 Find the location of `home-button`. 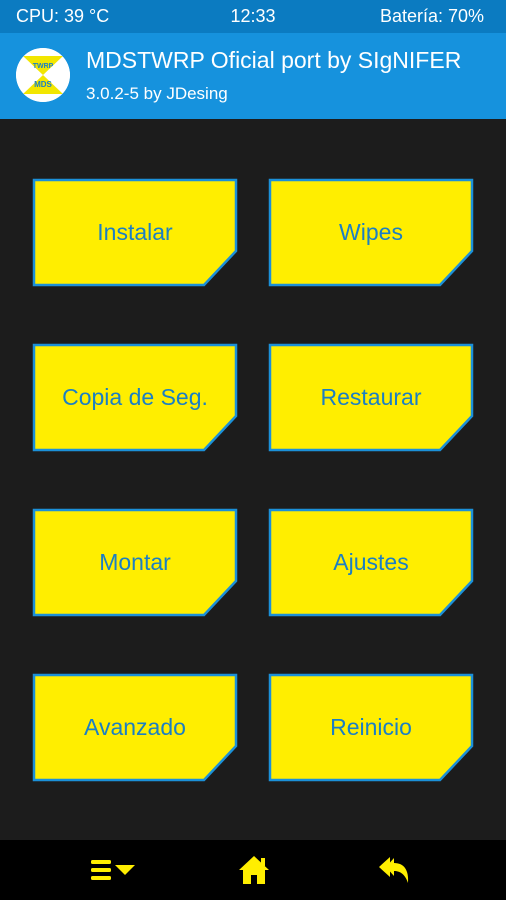

home-button is located at coordinates (254, 870).